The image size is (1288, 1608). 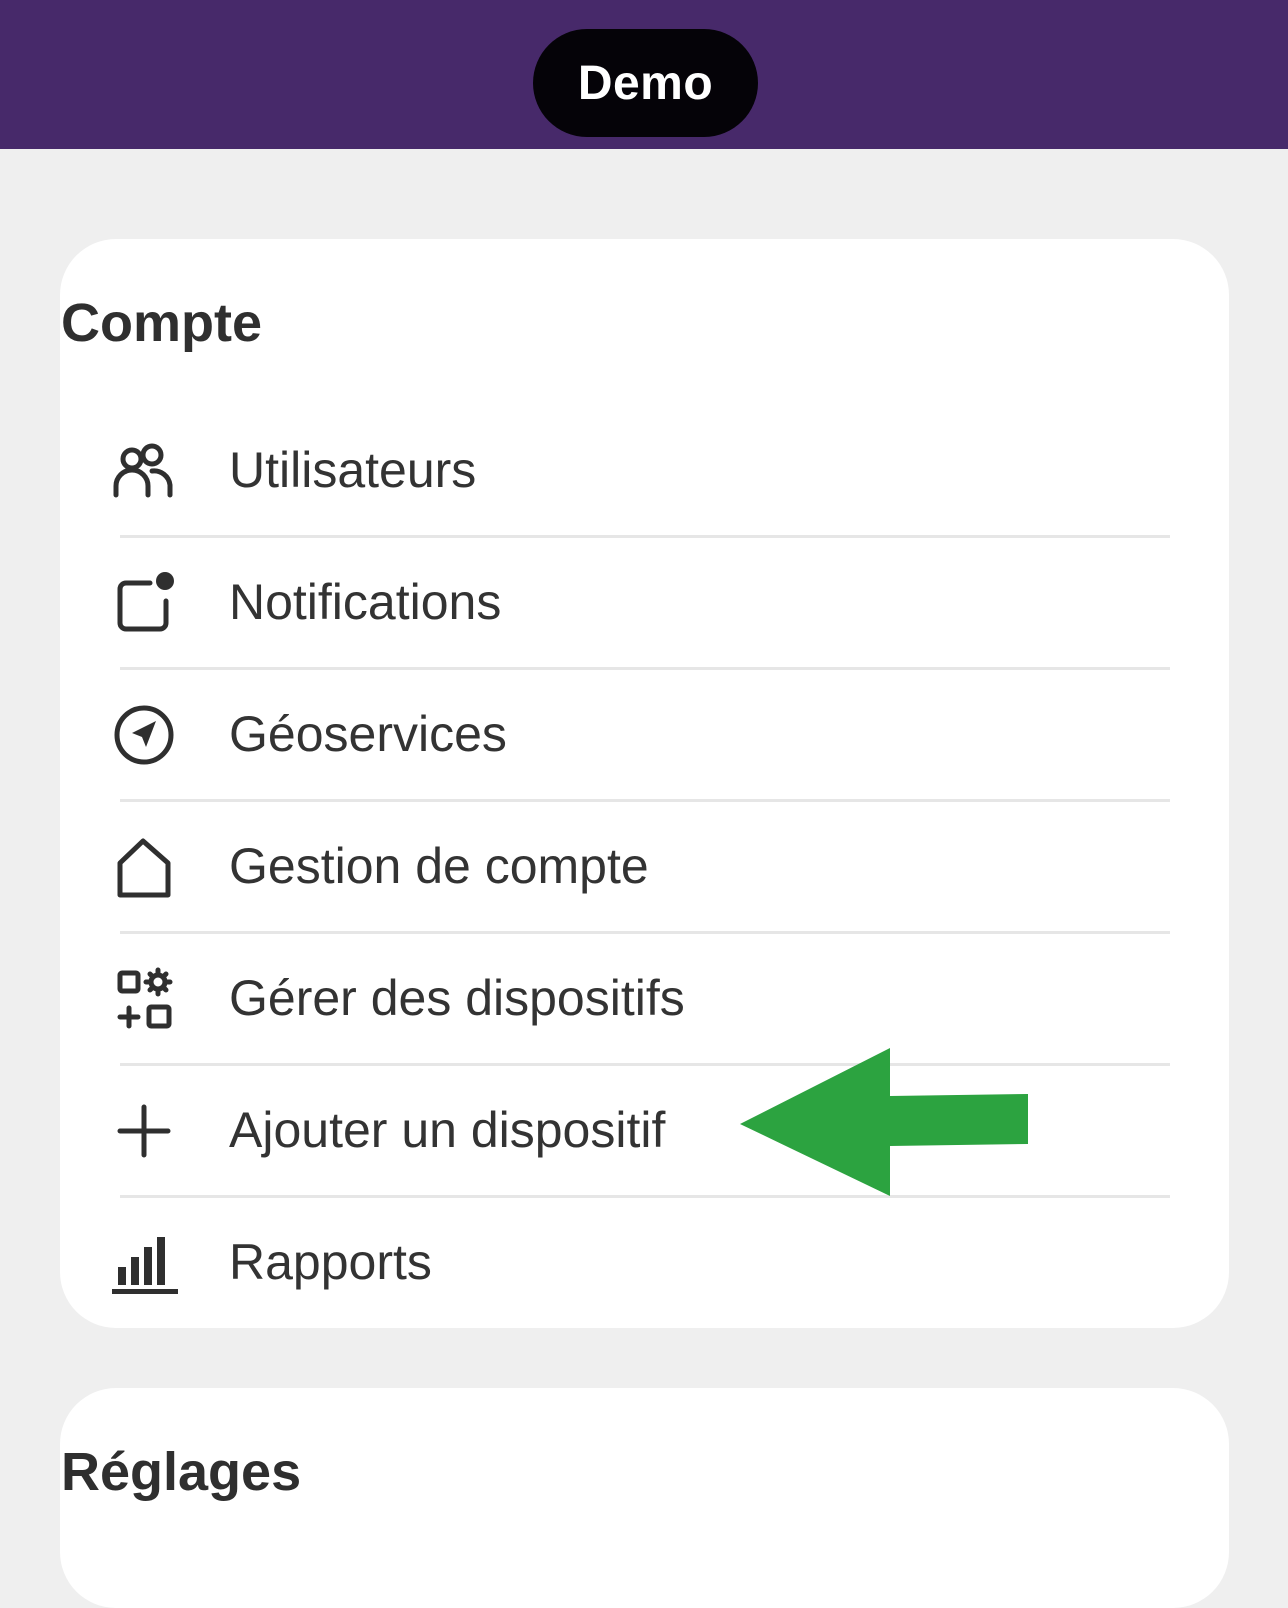 What do you see at coordinates (144, 1131) in the screenshot?
I see `plus-icon` at bounding box center [144, 1131].